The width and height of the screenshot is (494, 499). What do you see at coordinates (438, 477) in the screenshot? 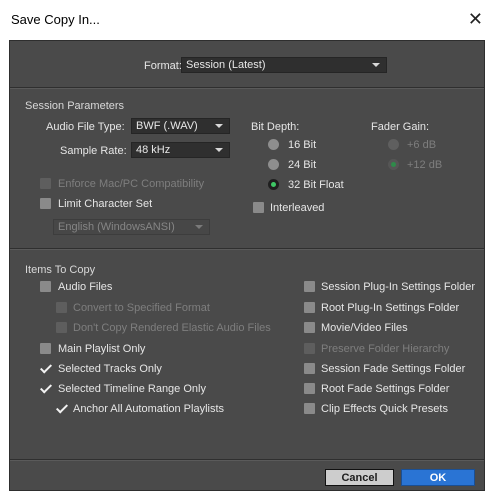
I see `ok-button: OK` at bounding box center [438, 477].